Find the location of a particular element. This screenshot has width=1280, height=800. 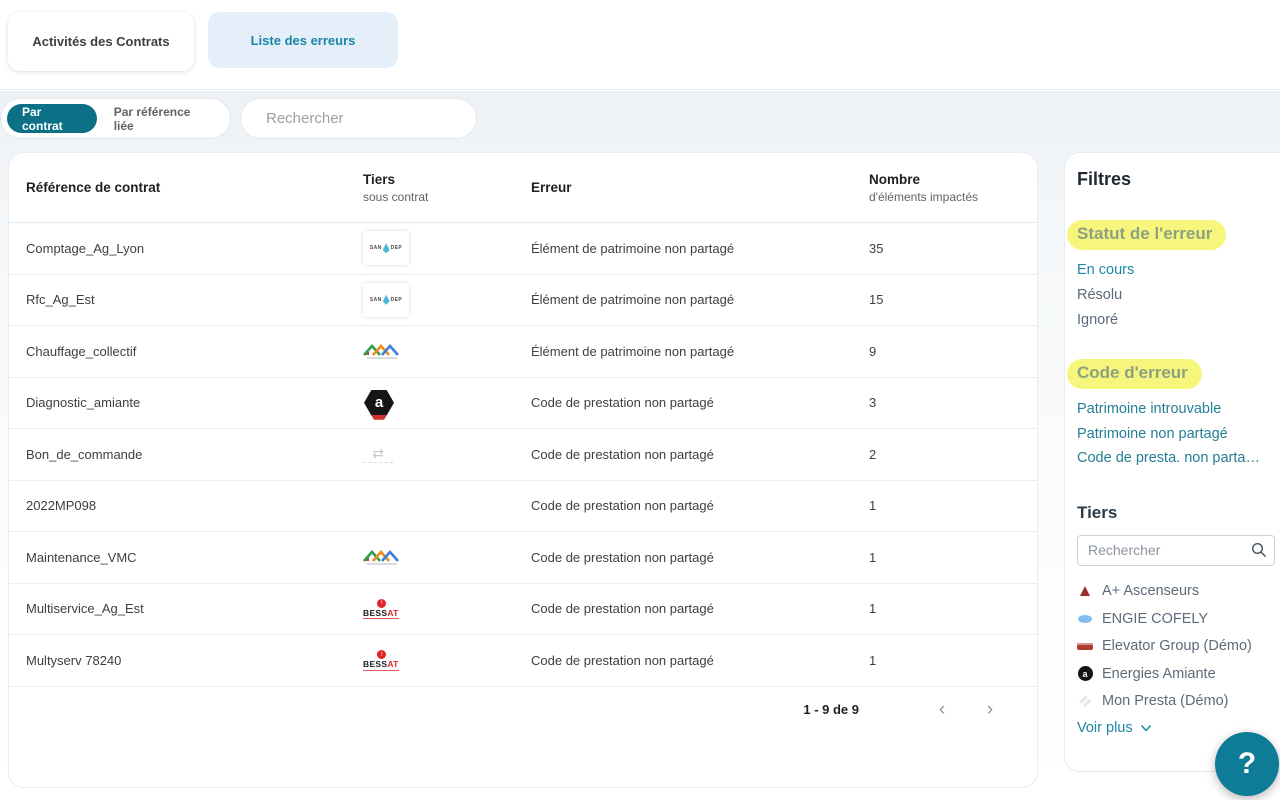

toggle-par-contrat: Par contrat is located at coordinates (52, 118).